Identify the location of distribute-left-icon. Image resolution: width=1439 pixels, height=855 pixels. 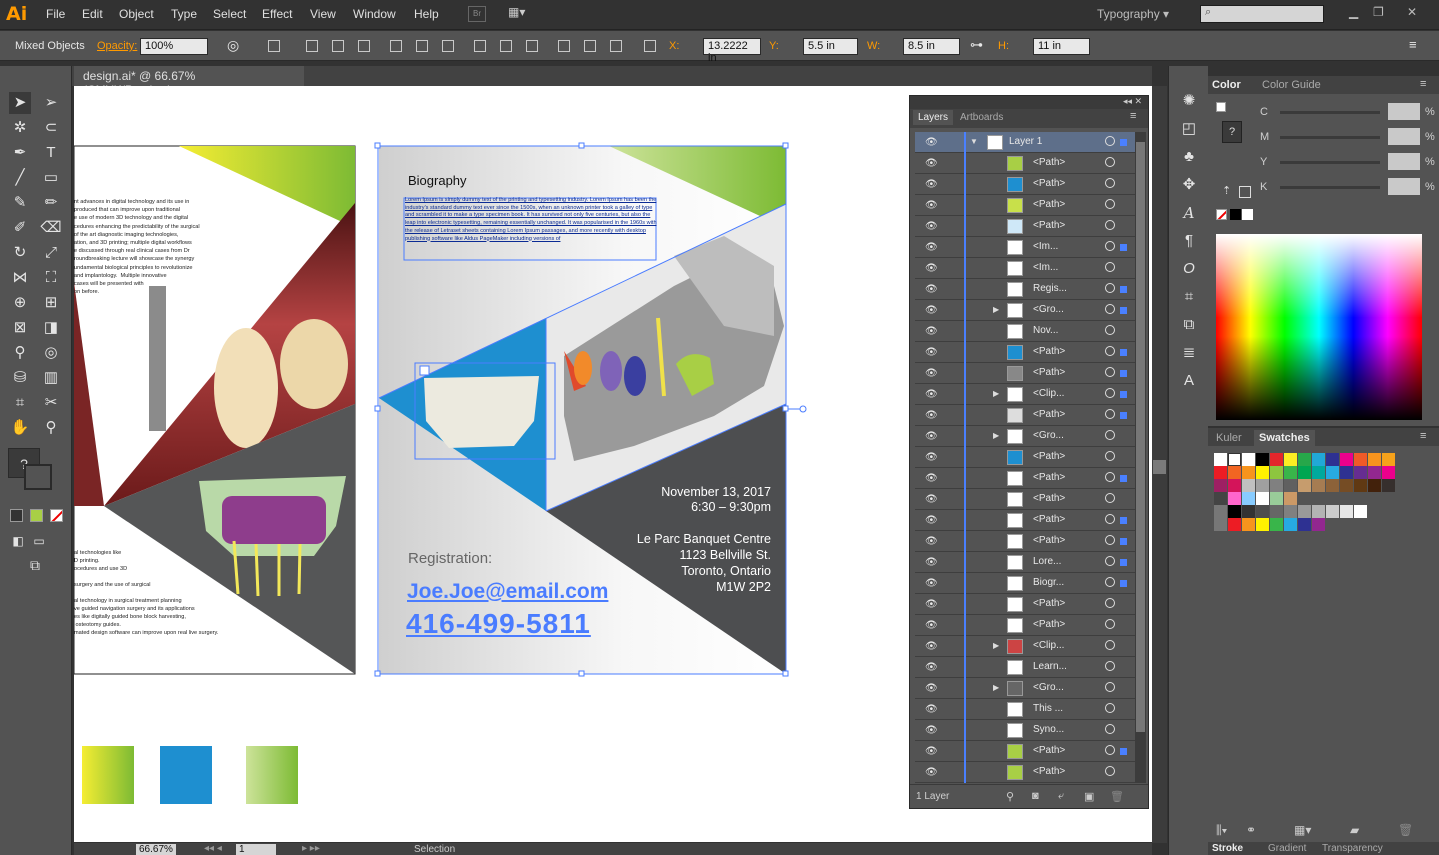
(564, 46).